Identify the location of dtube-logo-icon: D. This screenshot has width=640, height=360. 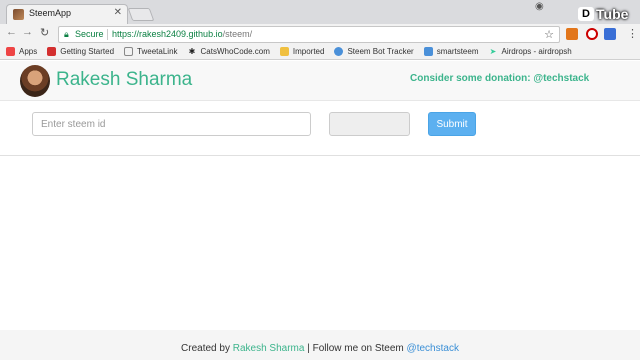
(586, 14).